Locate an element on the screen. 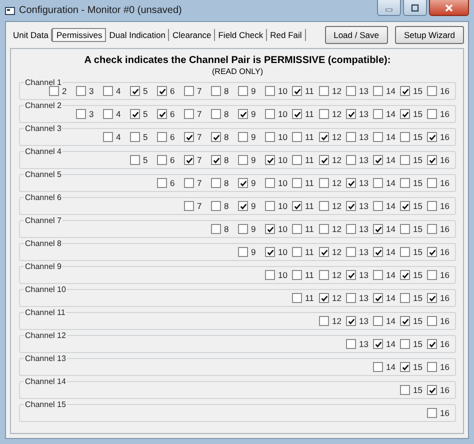  tab: Permissives is located at coordinates (79, 35).